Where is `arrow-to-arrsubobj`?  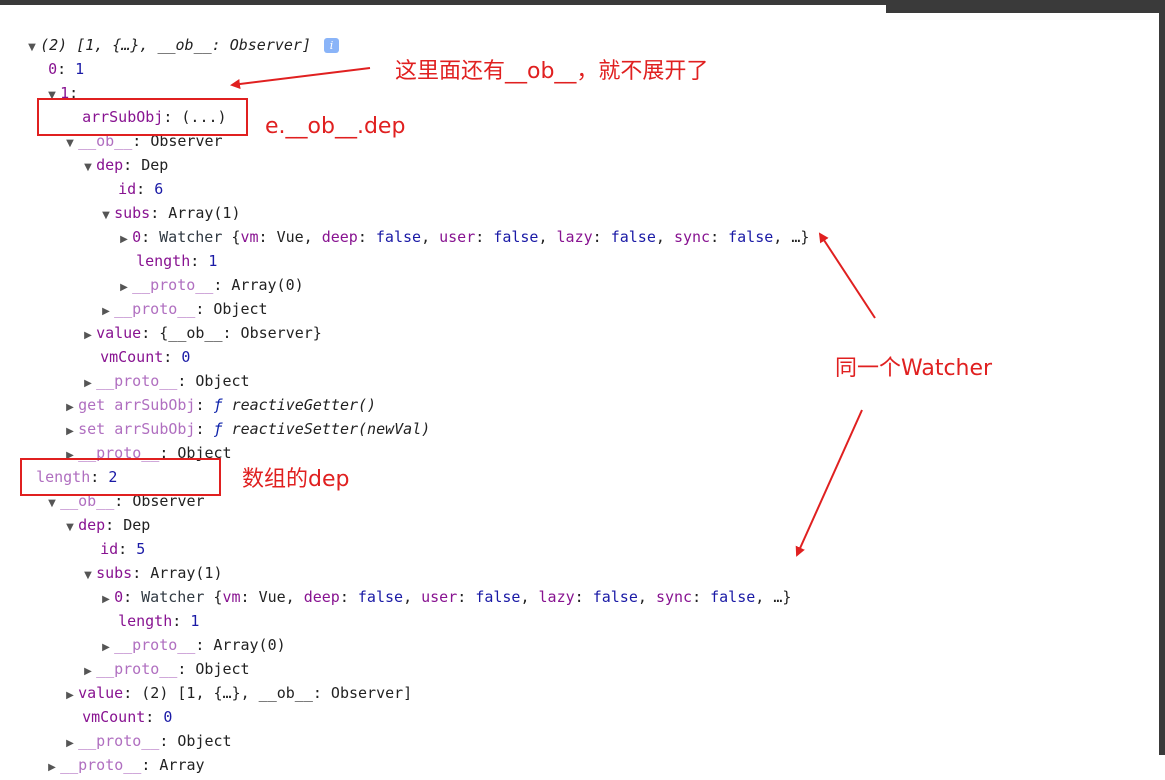
arrow-to-arrsubobj is located at coordinates (300, 78).